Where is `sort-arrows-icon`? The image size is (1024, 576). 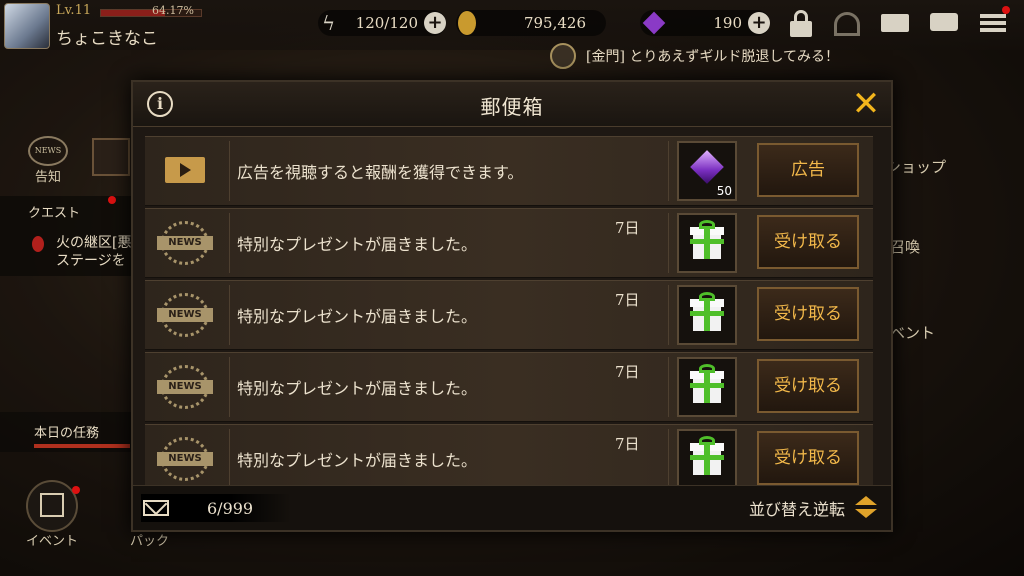 sort-arrows-icon is located at coordinates (866, 508).